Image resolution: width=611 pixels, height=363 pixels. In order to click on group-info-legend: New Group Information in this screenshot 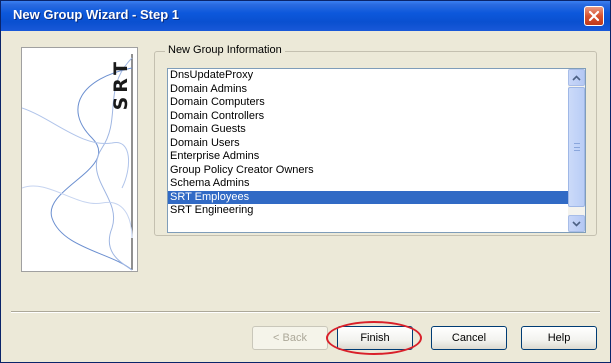, I will do `click(225, 50)`.